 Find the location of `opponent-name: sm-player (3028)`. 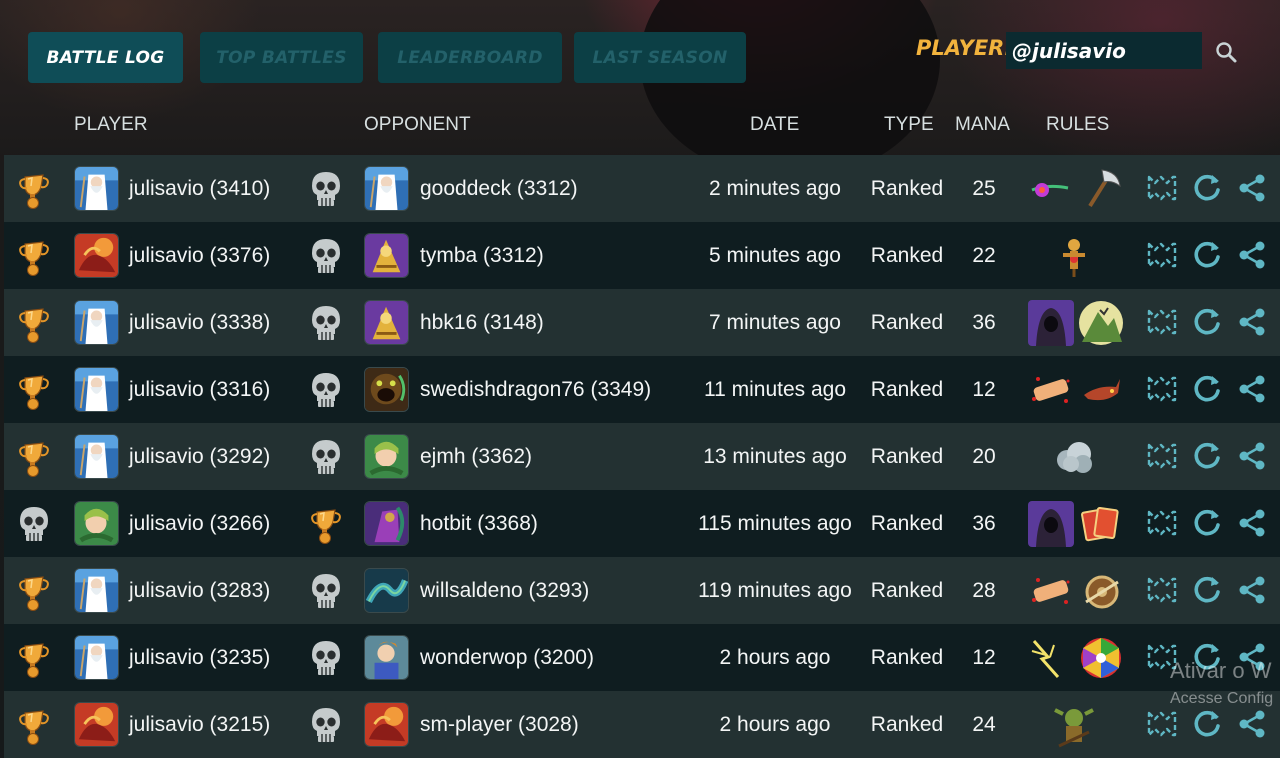

opponent-name: sm-player (3028) is located at coordinates (499, 724).